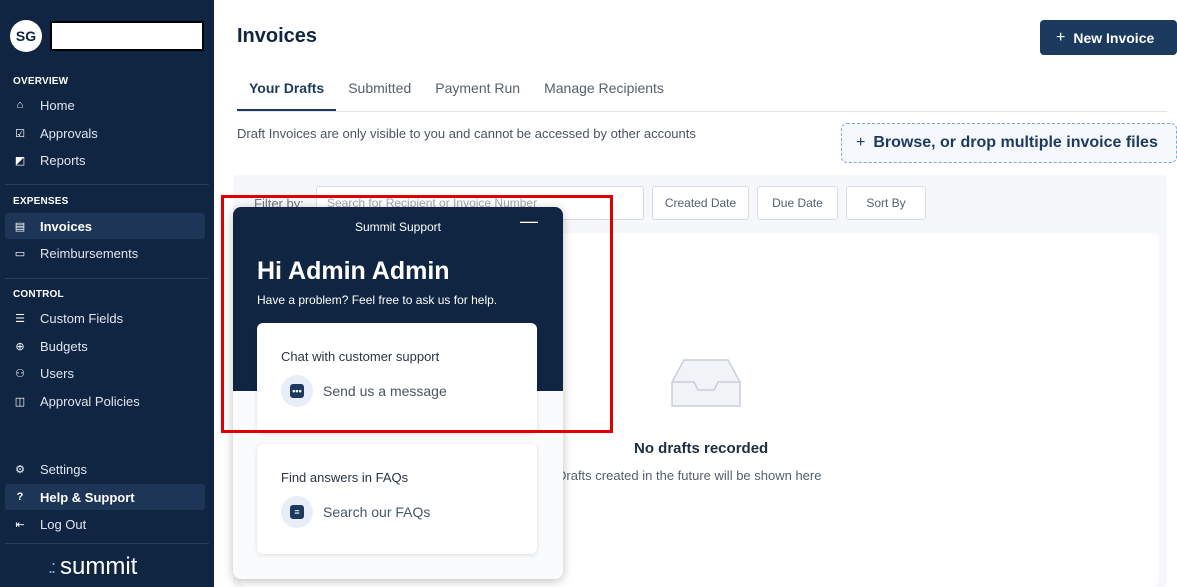  I want to click on invoice-icon: ▤, so click(20, 226).